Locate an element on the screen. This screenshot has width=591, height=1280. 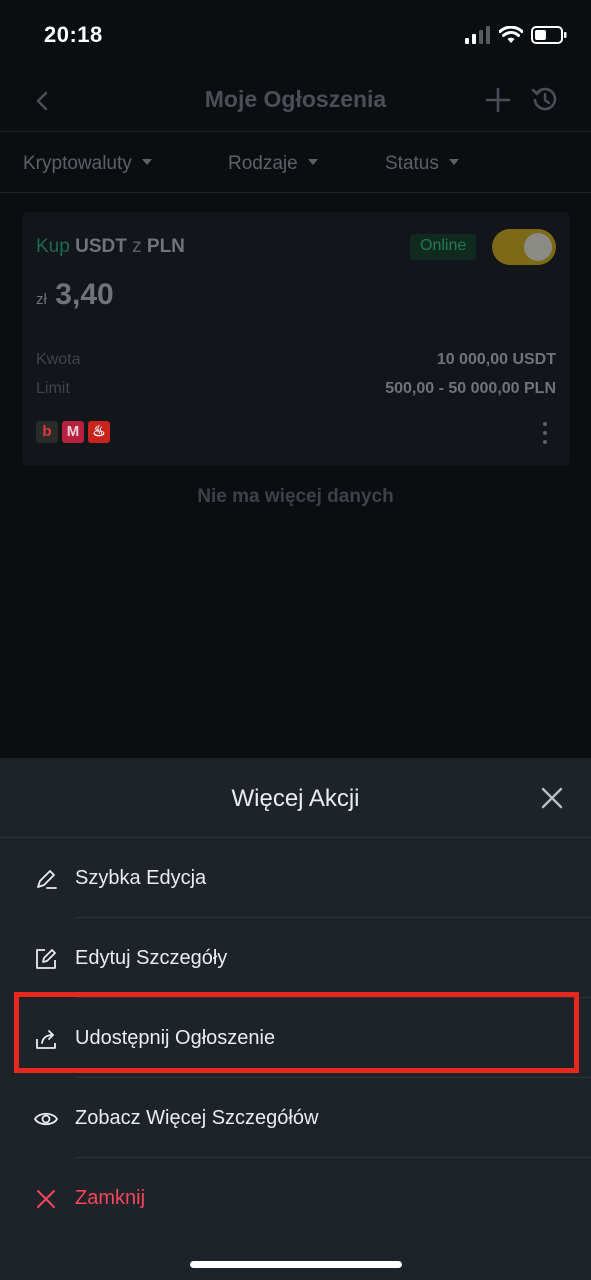
status-badge: Online is located at coordinates (443, 247).